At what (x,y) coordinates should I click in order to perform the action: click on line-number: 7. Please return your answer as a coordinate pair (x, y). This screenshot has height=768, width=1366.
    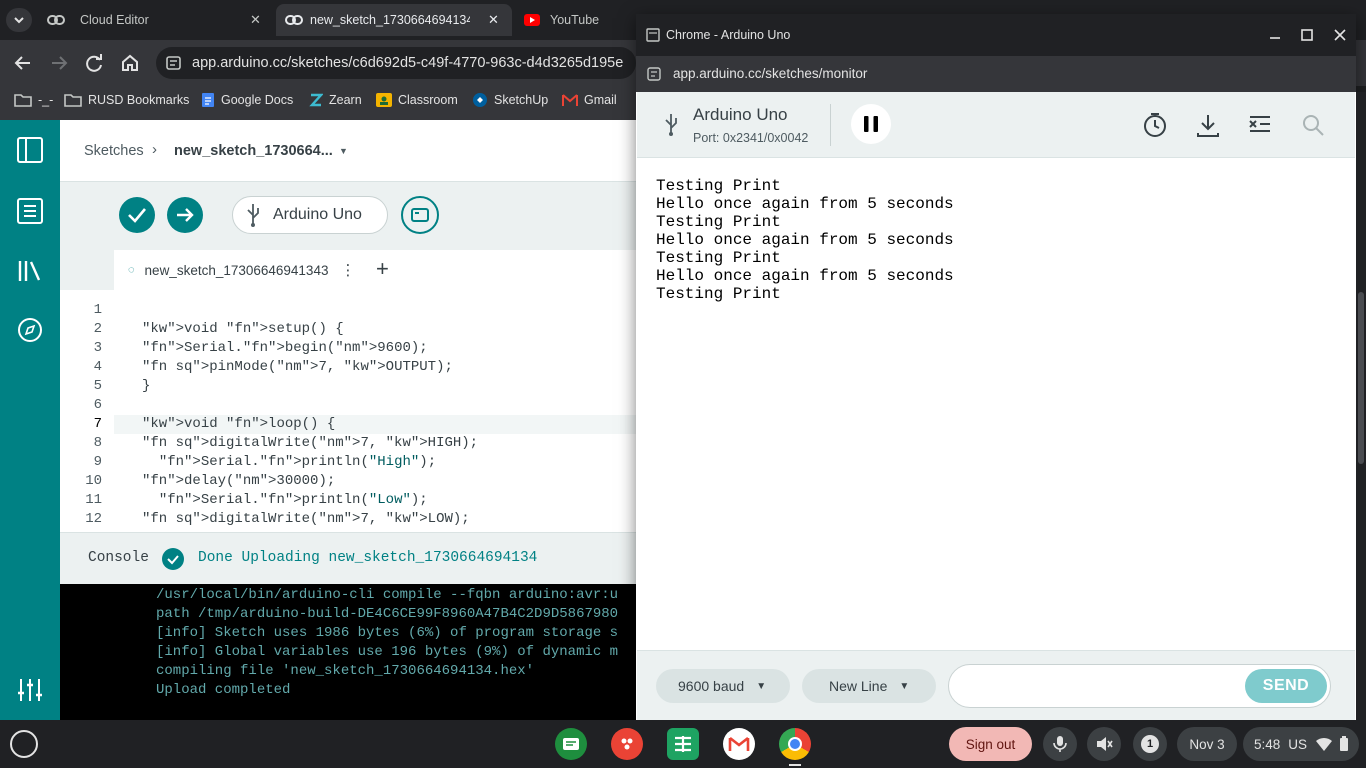
    Looking at the image, I should click on (97, 424).